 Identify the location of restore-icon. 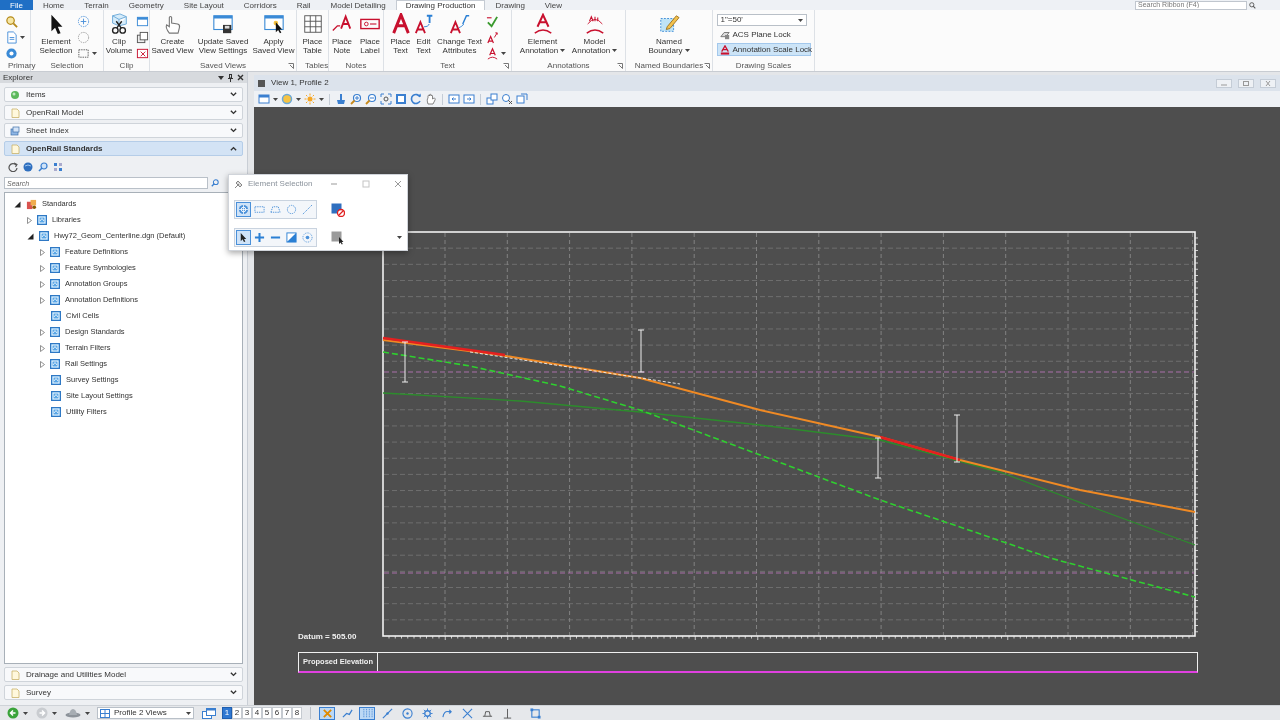
(1246, 83).